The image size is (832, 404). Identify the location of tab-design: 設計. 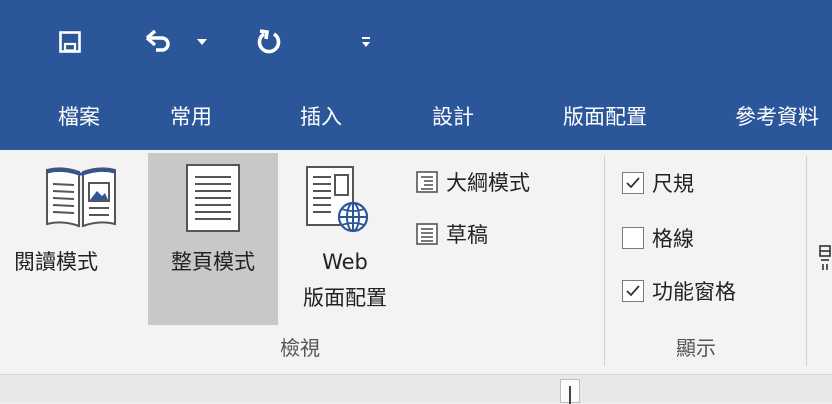
(453, 117).